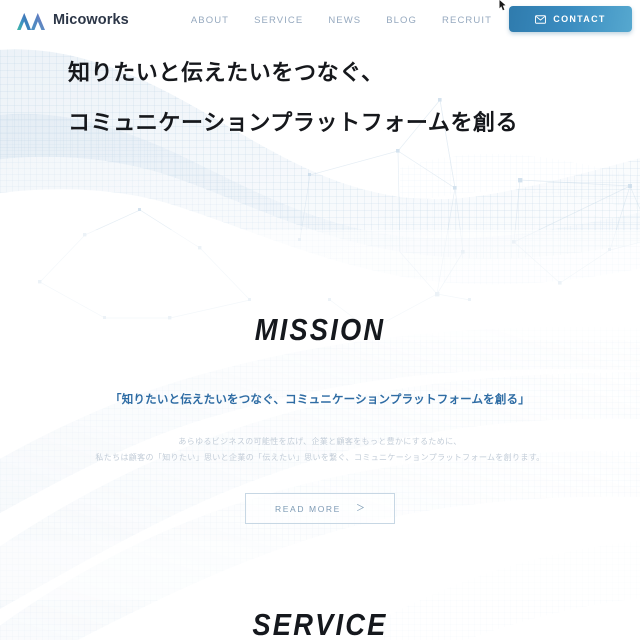  I want to click on hero-headline-line-2: コミュニケーションプラットフォームを創る, so click(293, 122).